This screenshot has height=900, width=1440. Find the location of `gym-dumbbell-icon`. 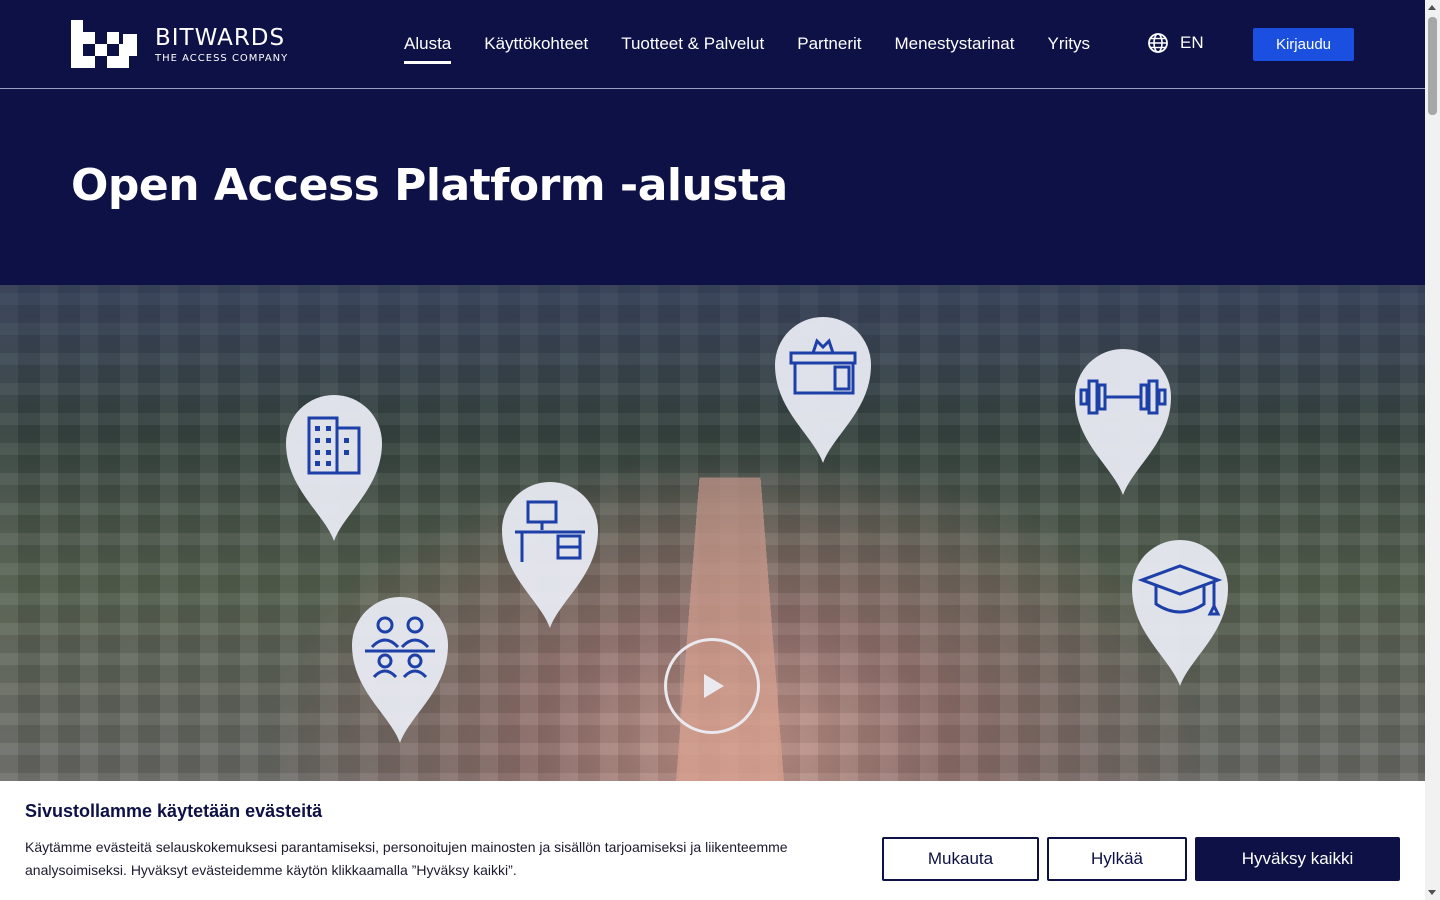

gym-dumbbell-icon is located at coordinates (1123, 422).